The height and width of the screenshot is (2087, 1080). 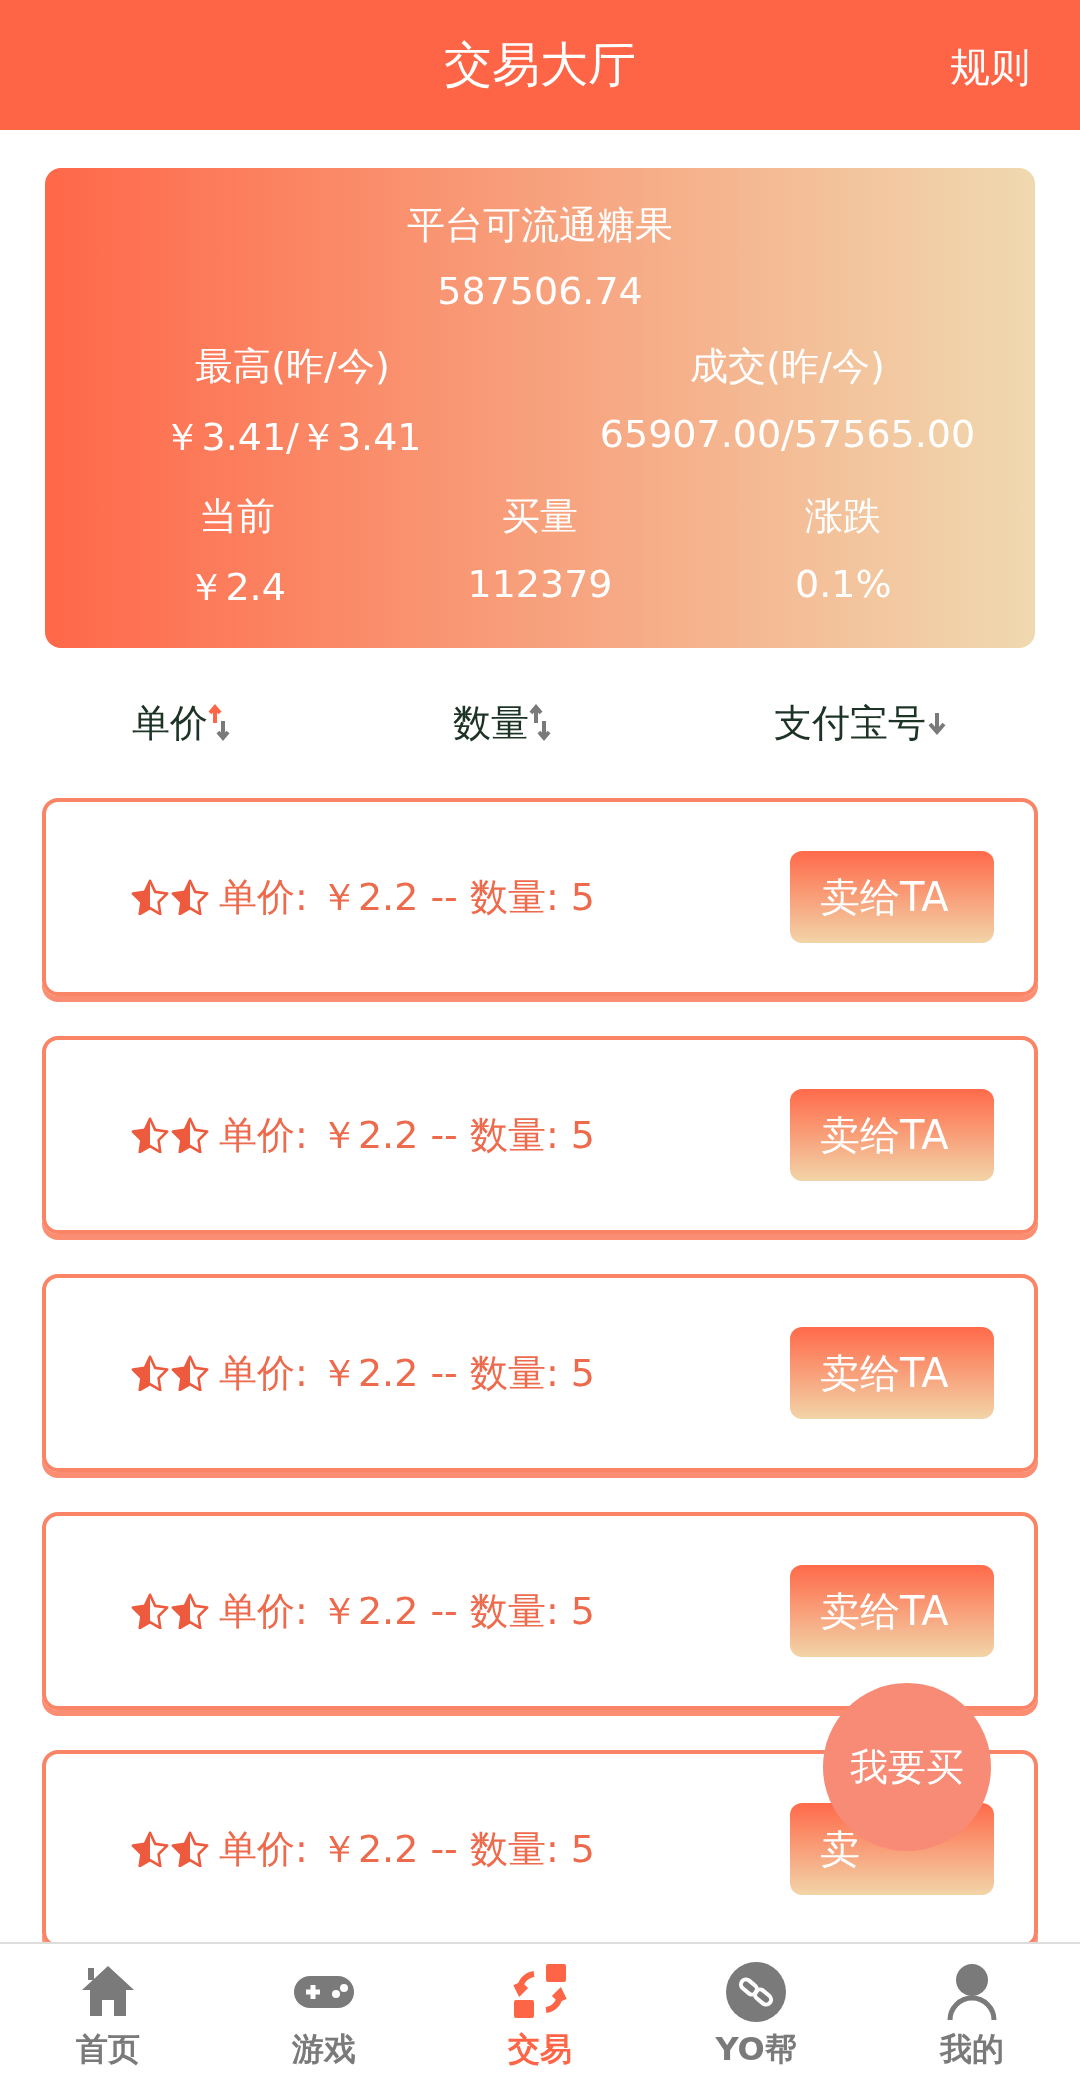 What do you see at coordinates (324, 2015) in the screenshot?
I see `nav-tab: 游戏` at bounding box center [324, 2015].